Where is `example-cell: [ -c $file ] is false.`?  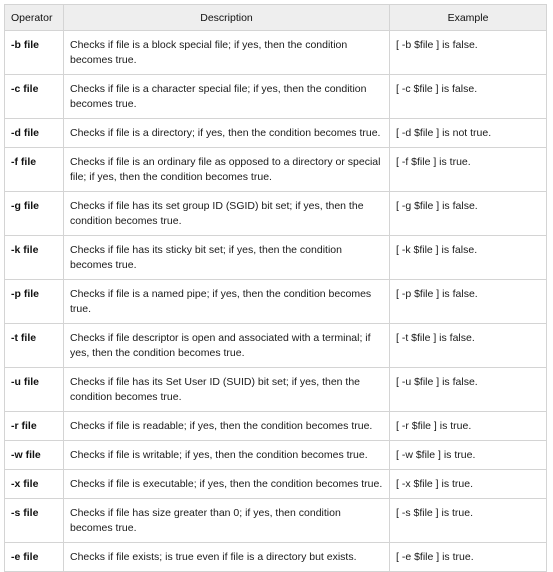
example-cell: [ -c $file ] is false. is located at coordinates (468, 96).